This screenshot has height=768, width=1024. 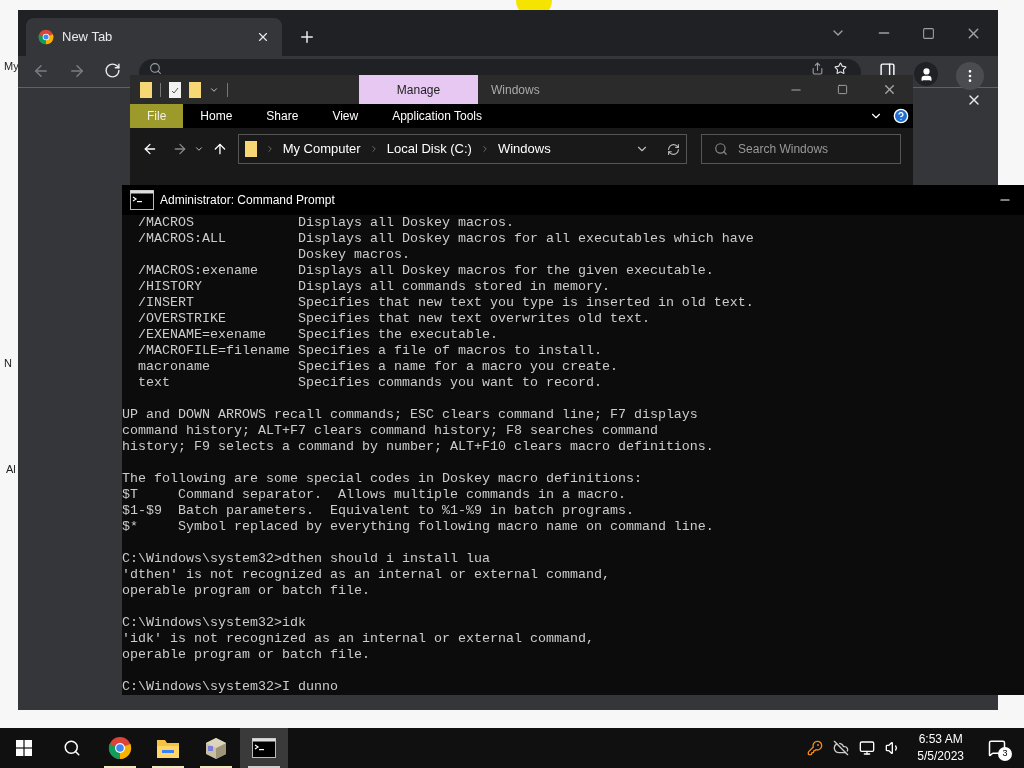 What do you see at coordinates (345, 116) in the screenshot?
I see `ribbon-tab: View` at bounding box center [345, 116].